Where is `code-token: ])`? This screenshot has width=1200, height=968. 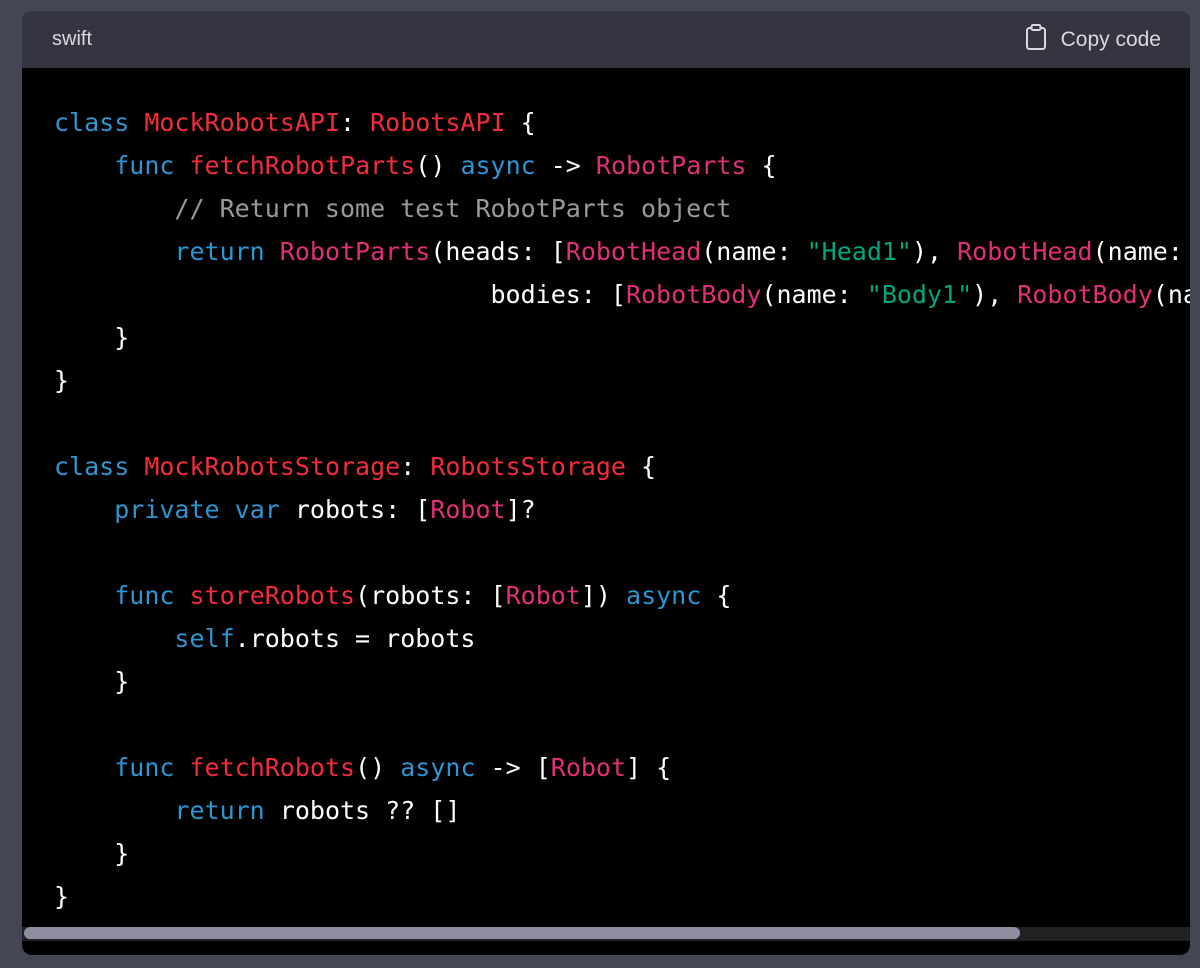
code-token: ]) is located at coordinates (603, 595).